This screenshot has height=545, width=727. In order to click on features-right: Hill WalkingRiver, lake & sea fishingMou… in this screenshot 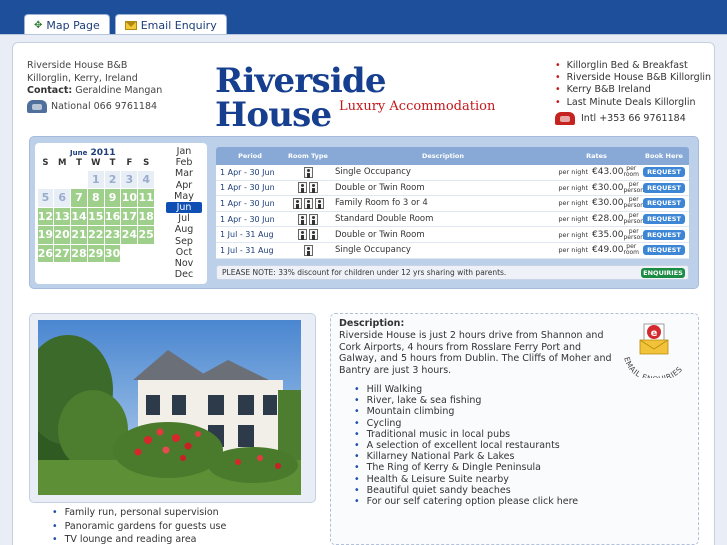, I will do `click(466, 445)`.